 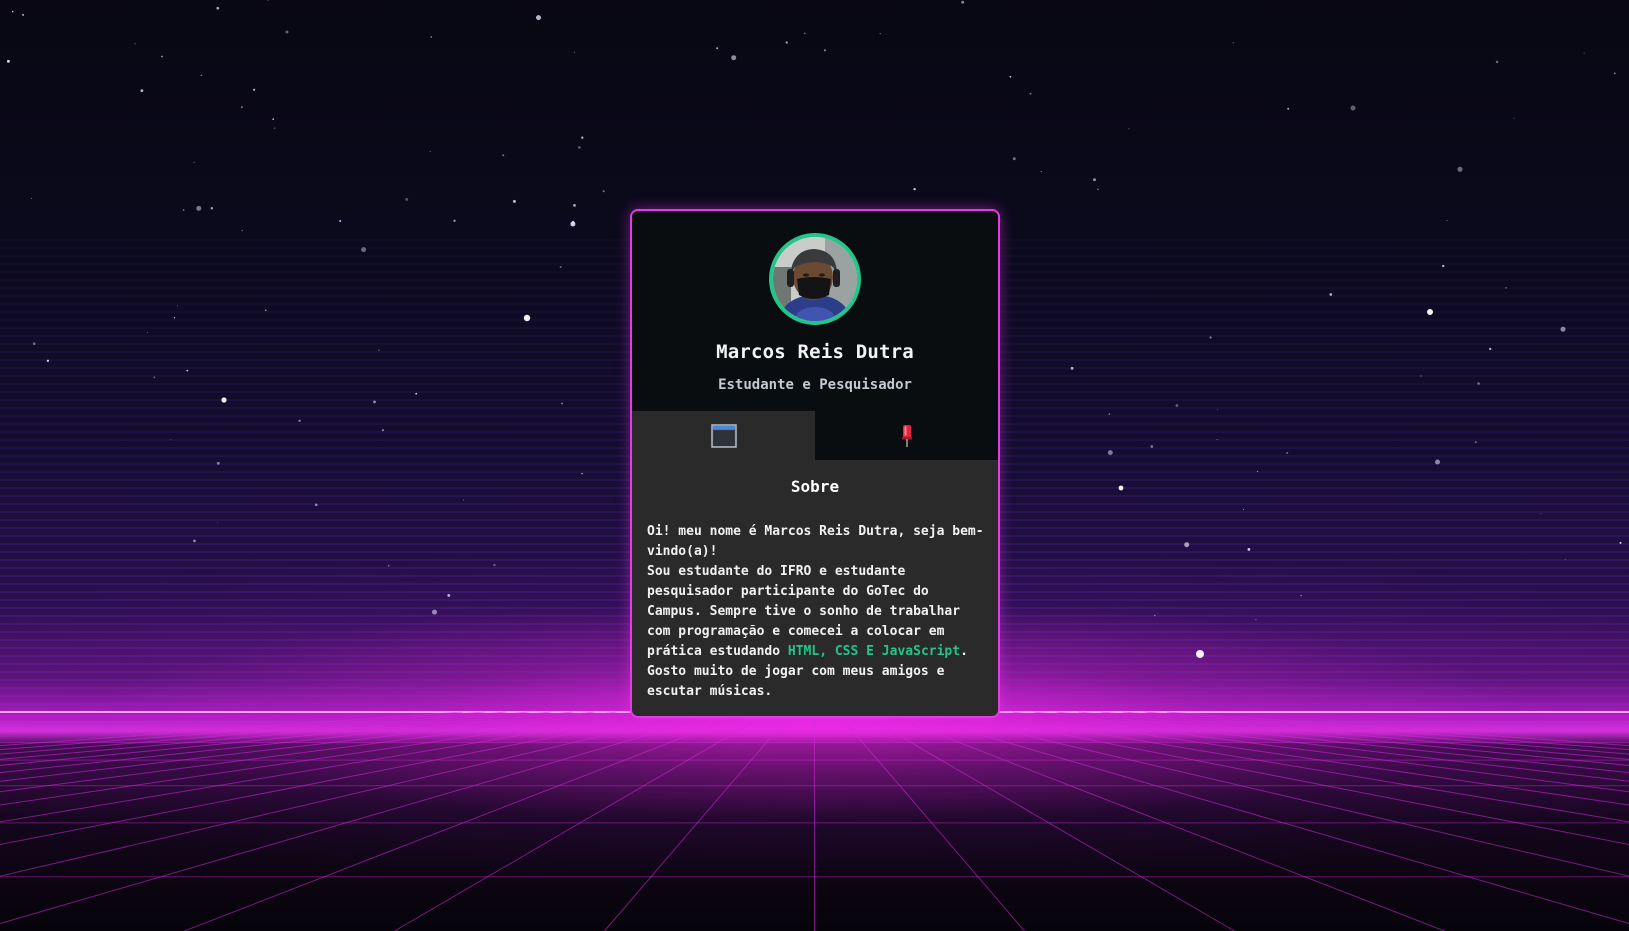 I want to click on avatar-photo, so click(x=815, y=279).